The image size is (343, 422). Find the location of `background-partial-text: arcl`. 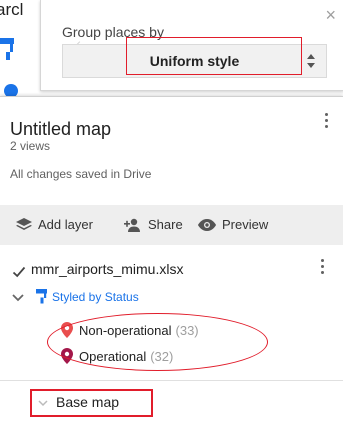

background-partial-text: arcl is located at coordinates (12, 9).